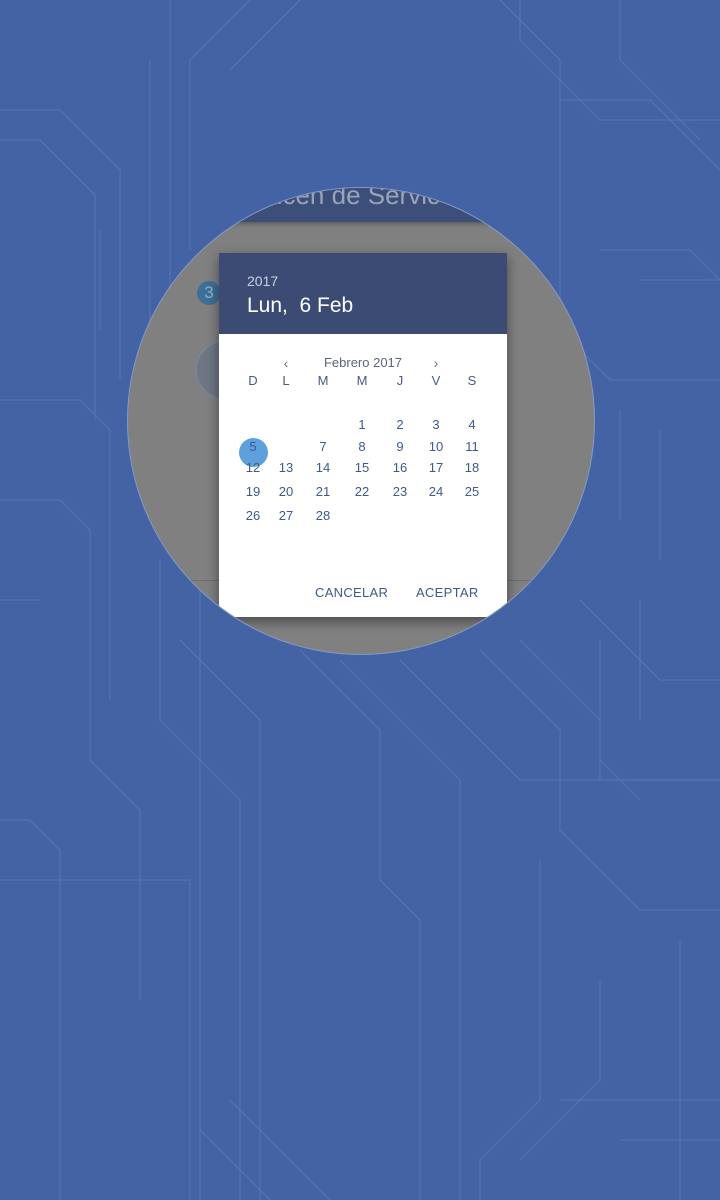 This screenshot has width=720, height=1200. I want to click on weekday-header: J, so click(400, 380).